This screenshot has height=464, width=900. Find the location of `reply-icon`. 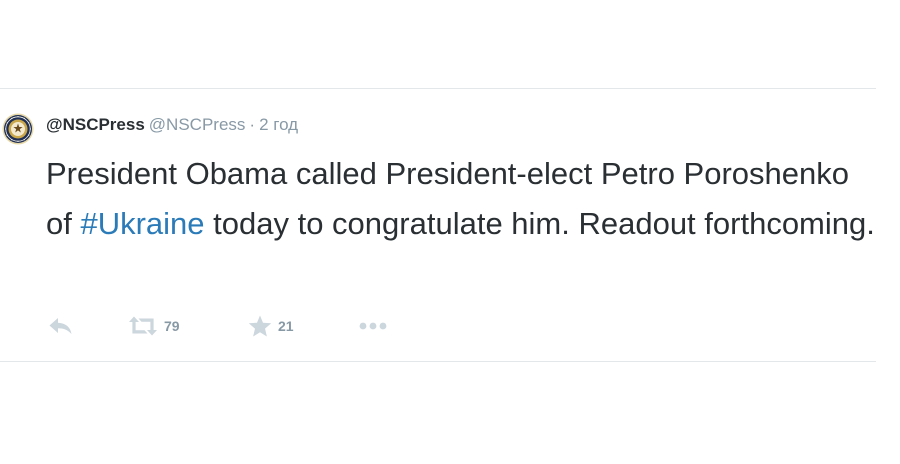

reply-icon is located at coordinates (60, 326).